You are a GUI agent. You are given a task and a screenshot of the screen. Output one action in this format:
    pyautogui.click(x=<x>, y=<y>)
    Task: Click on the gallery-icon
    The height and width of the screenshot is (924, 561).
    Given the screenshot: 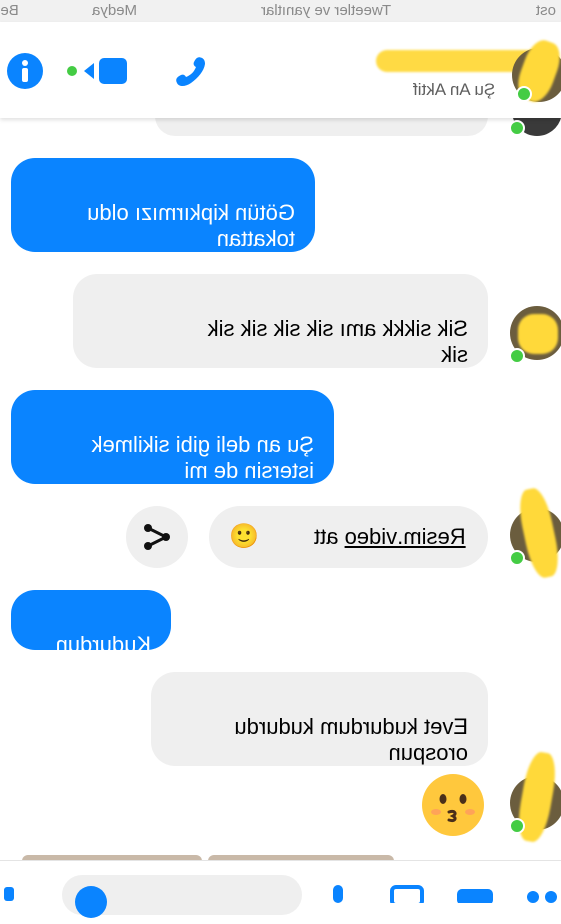 What is the action you would take?
    pyautogui.click(x=407, y=896)
    